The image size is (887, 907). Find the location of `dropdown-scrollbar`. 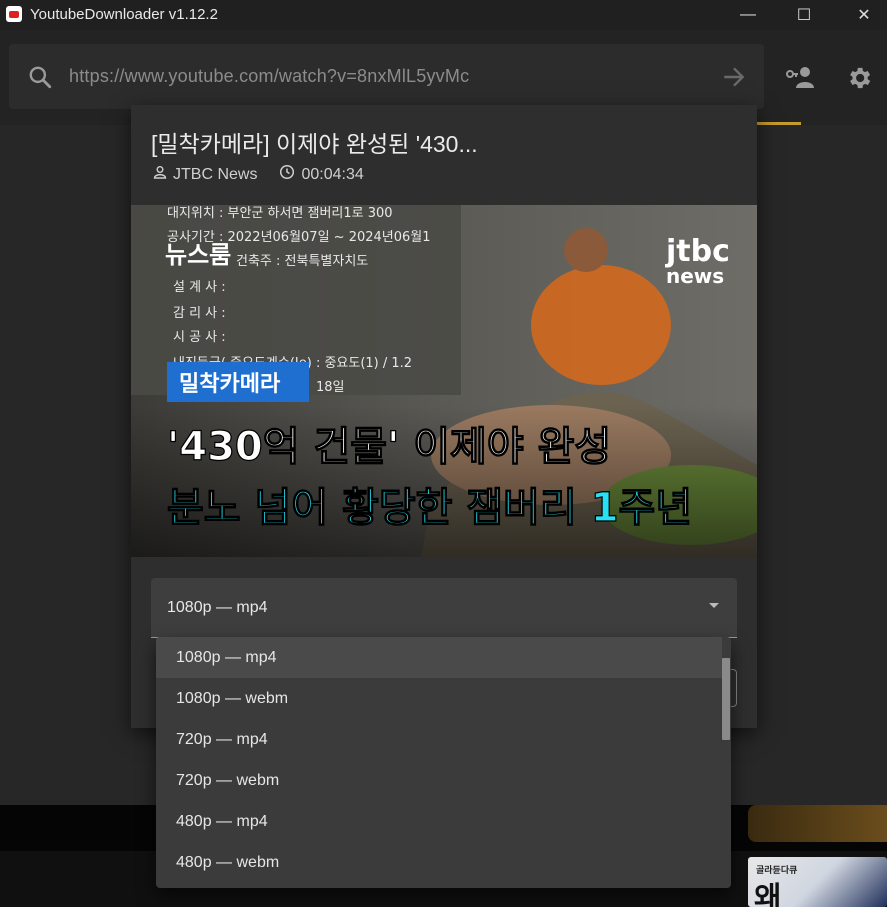

dropdown-scrollbar is located at coordinates (726, 699).